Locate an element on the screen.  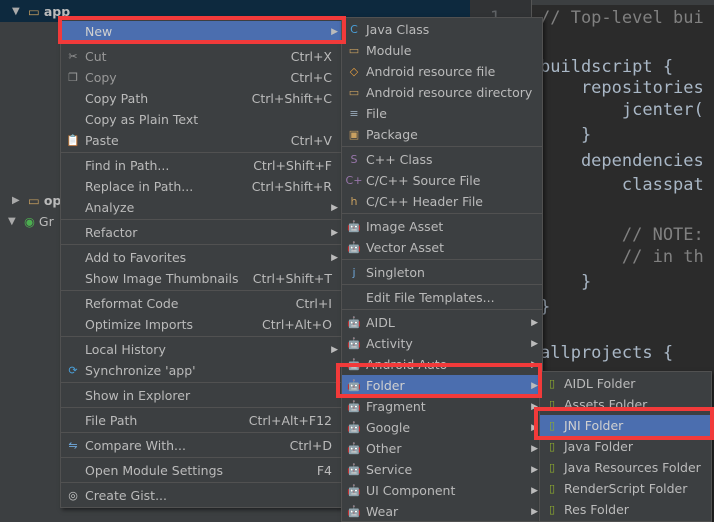
menu-item-image-asset: 🤖 Image Asset is located at coordinates (442, 226).